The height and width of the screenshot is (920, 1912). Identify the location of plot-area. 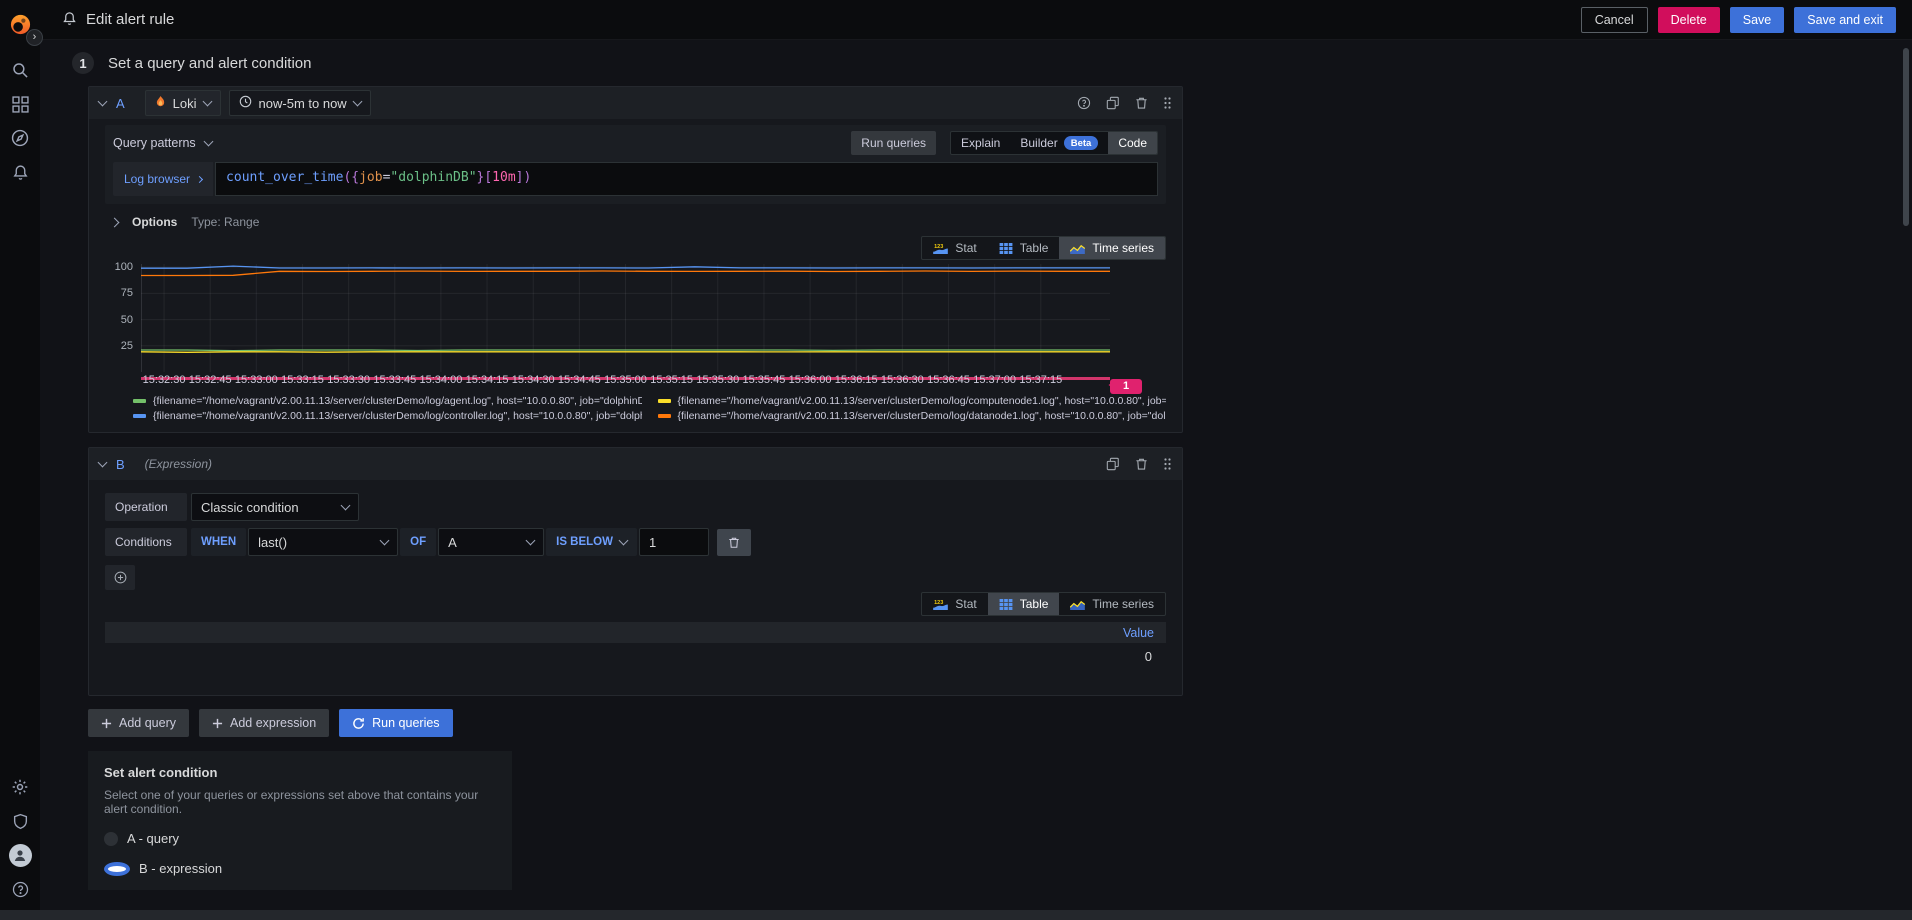
(625, 318).